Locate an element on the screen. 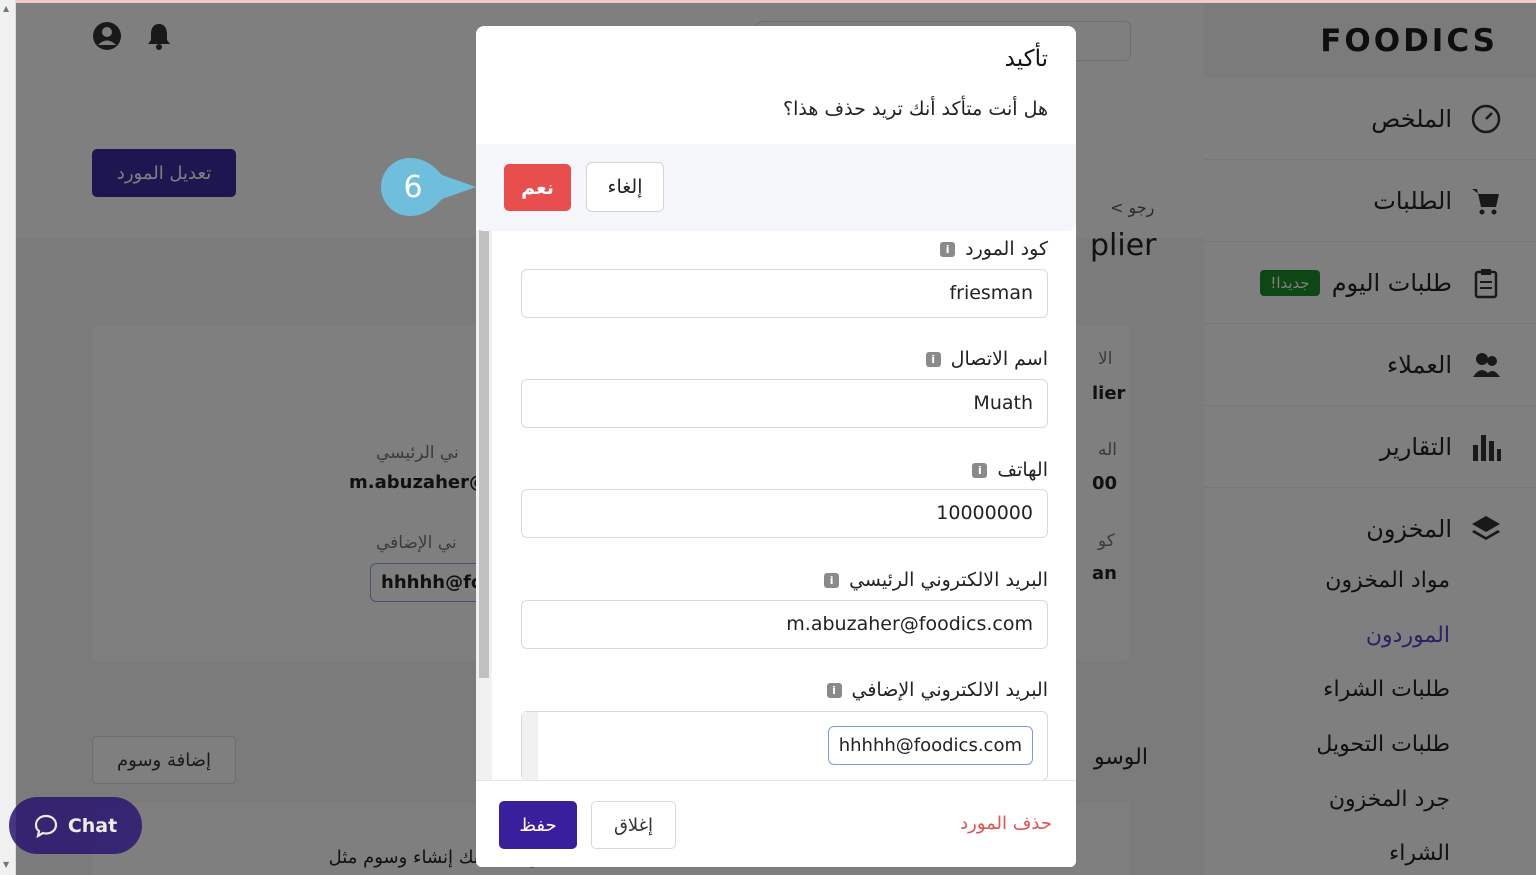  field-label-text: كود المورد is located at coordinates (1006, 249).